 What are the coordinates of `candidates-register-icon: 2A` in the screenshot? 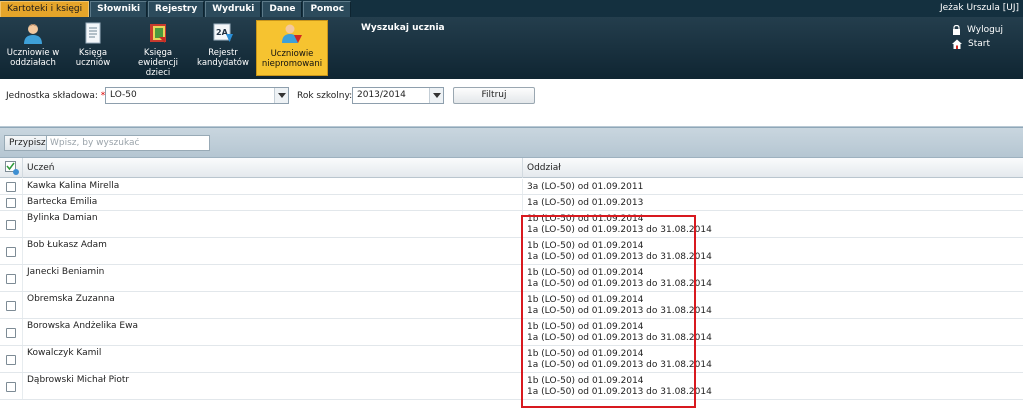 It's located at (223, 33).